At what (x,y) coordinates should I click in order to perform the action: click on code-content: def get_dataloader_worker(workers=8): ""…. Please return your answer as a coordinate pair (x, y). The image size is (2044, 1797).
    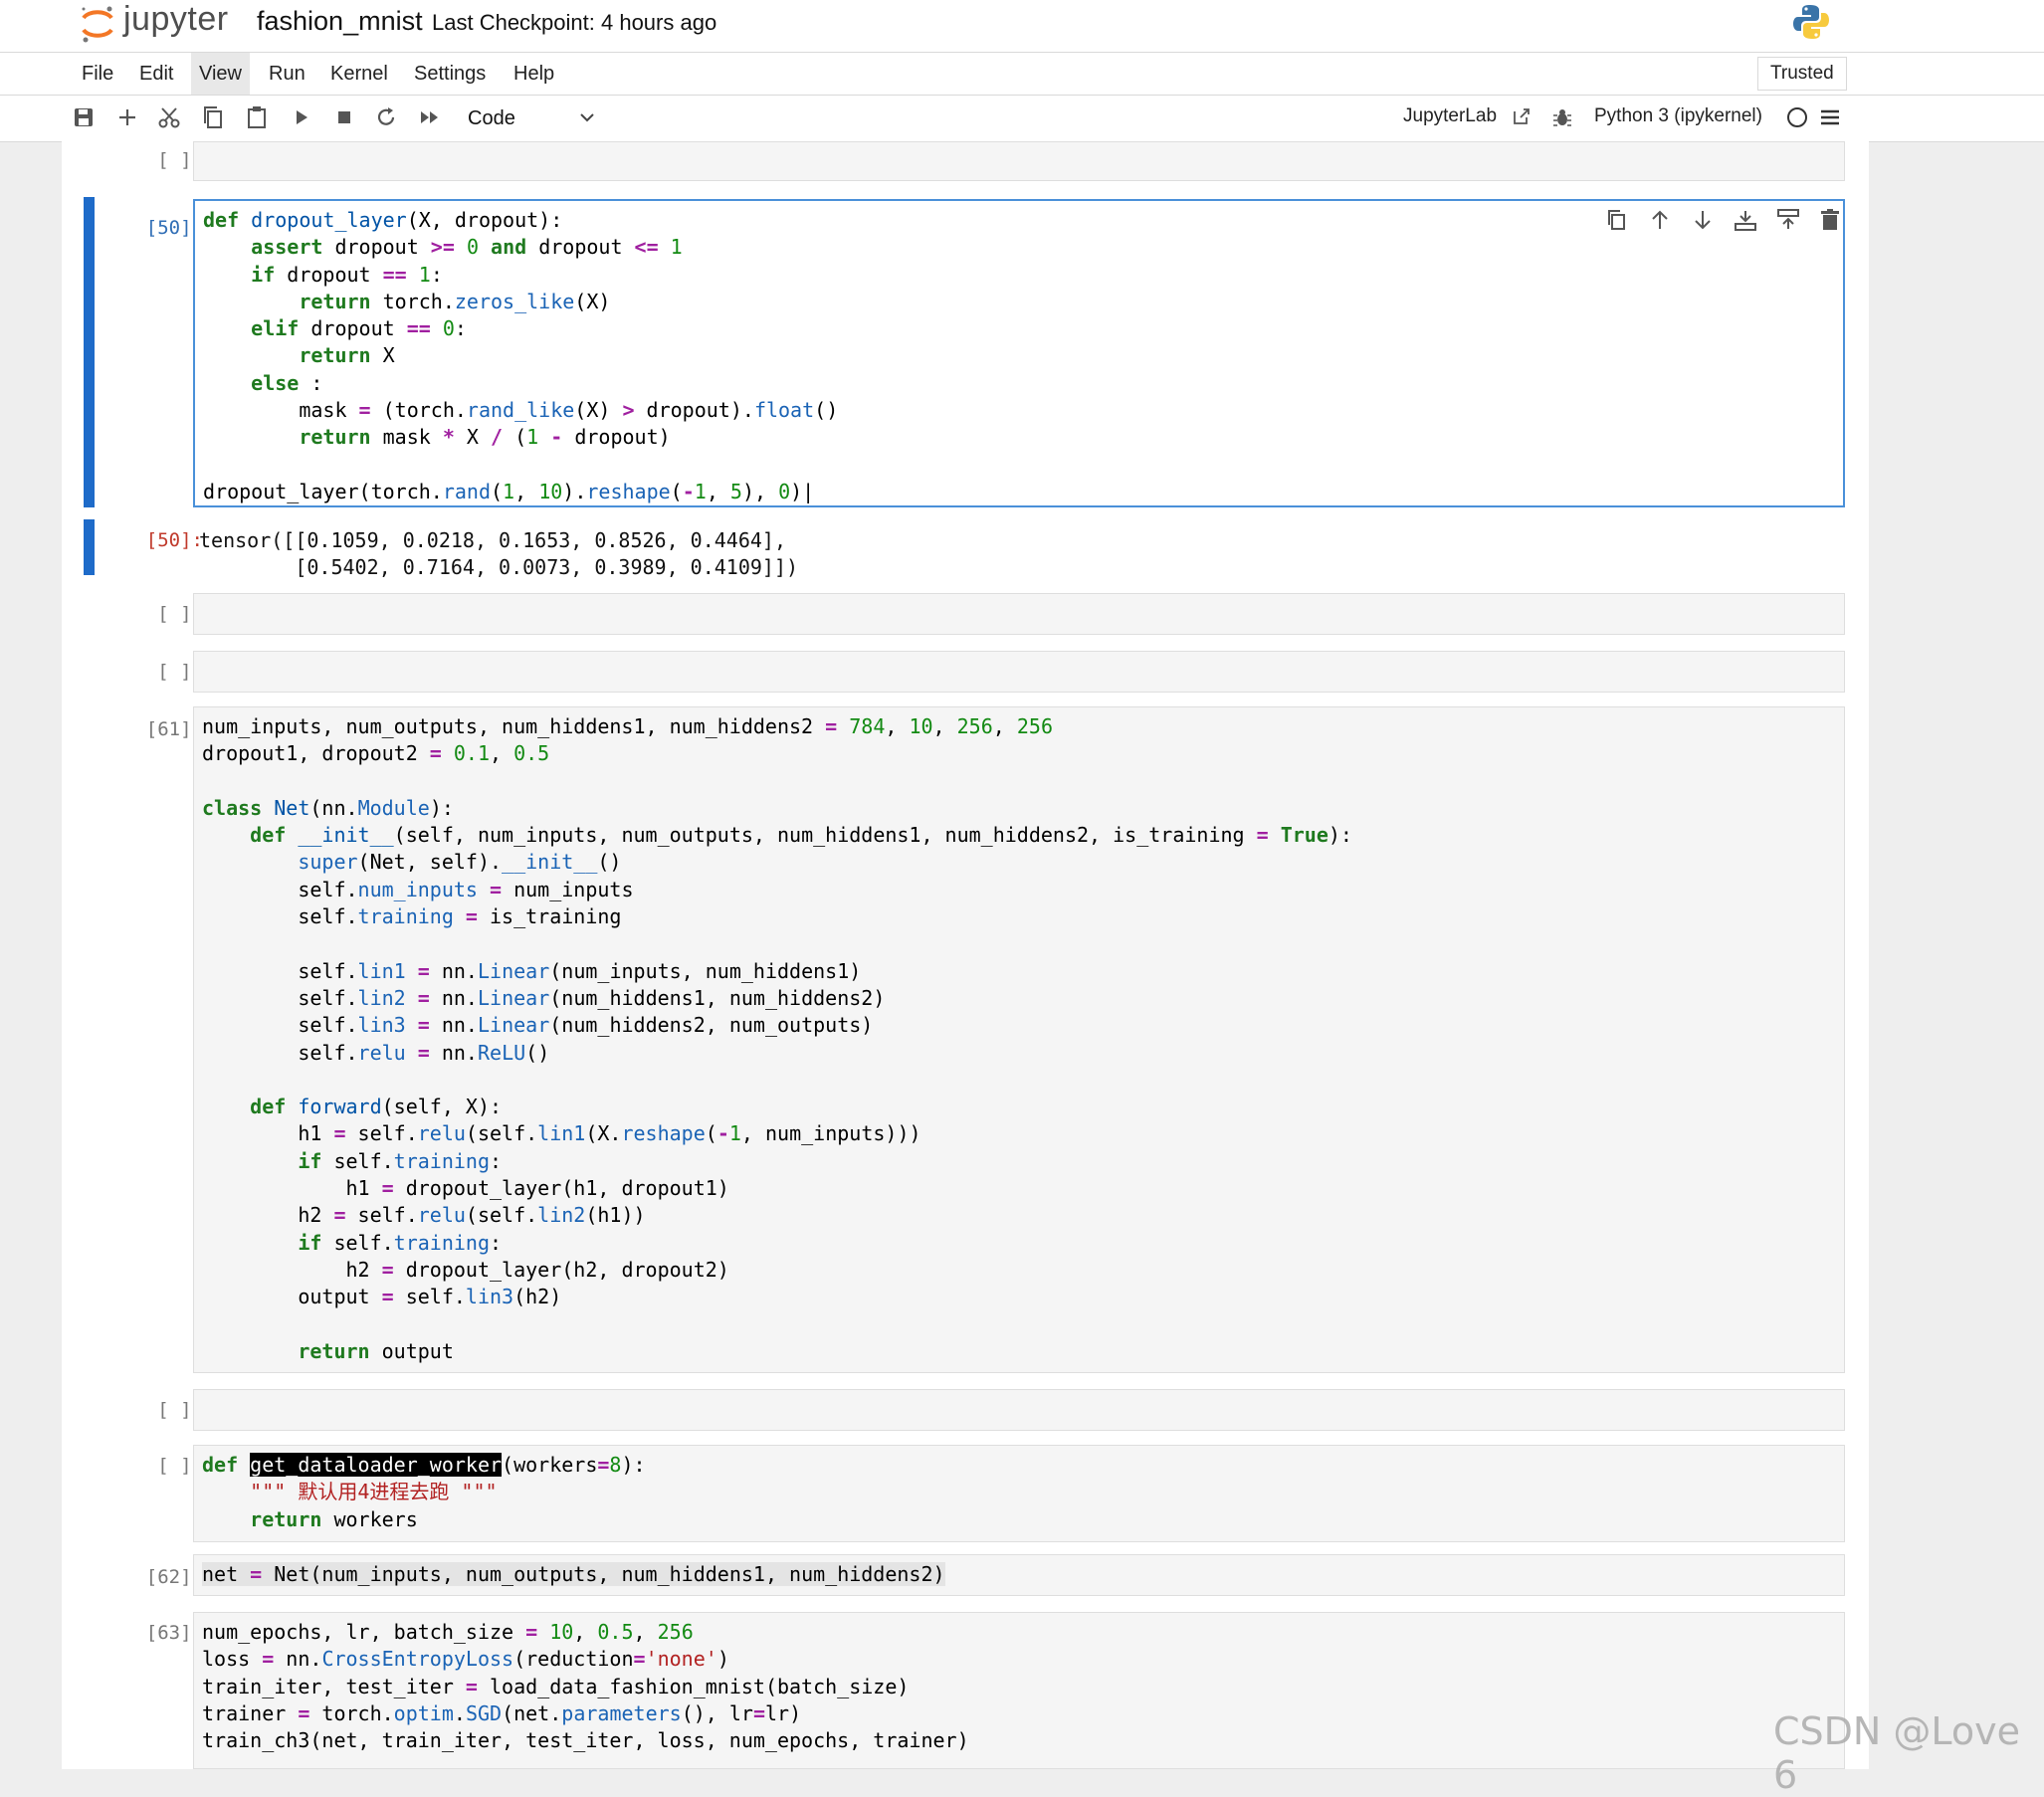
    Looking at the image, I should click on (1019, 1492).